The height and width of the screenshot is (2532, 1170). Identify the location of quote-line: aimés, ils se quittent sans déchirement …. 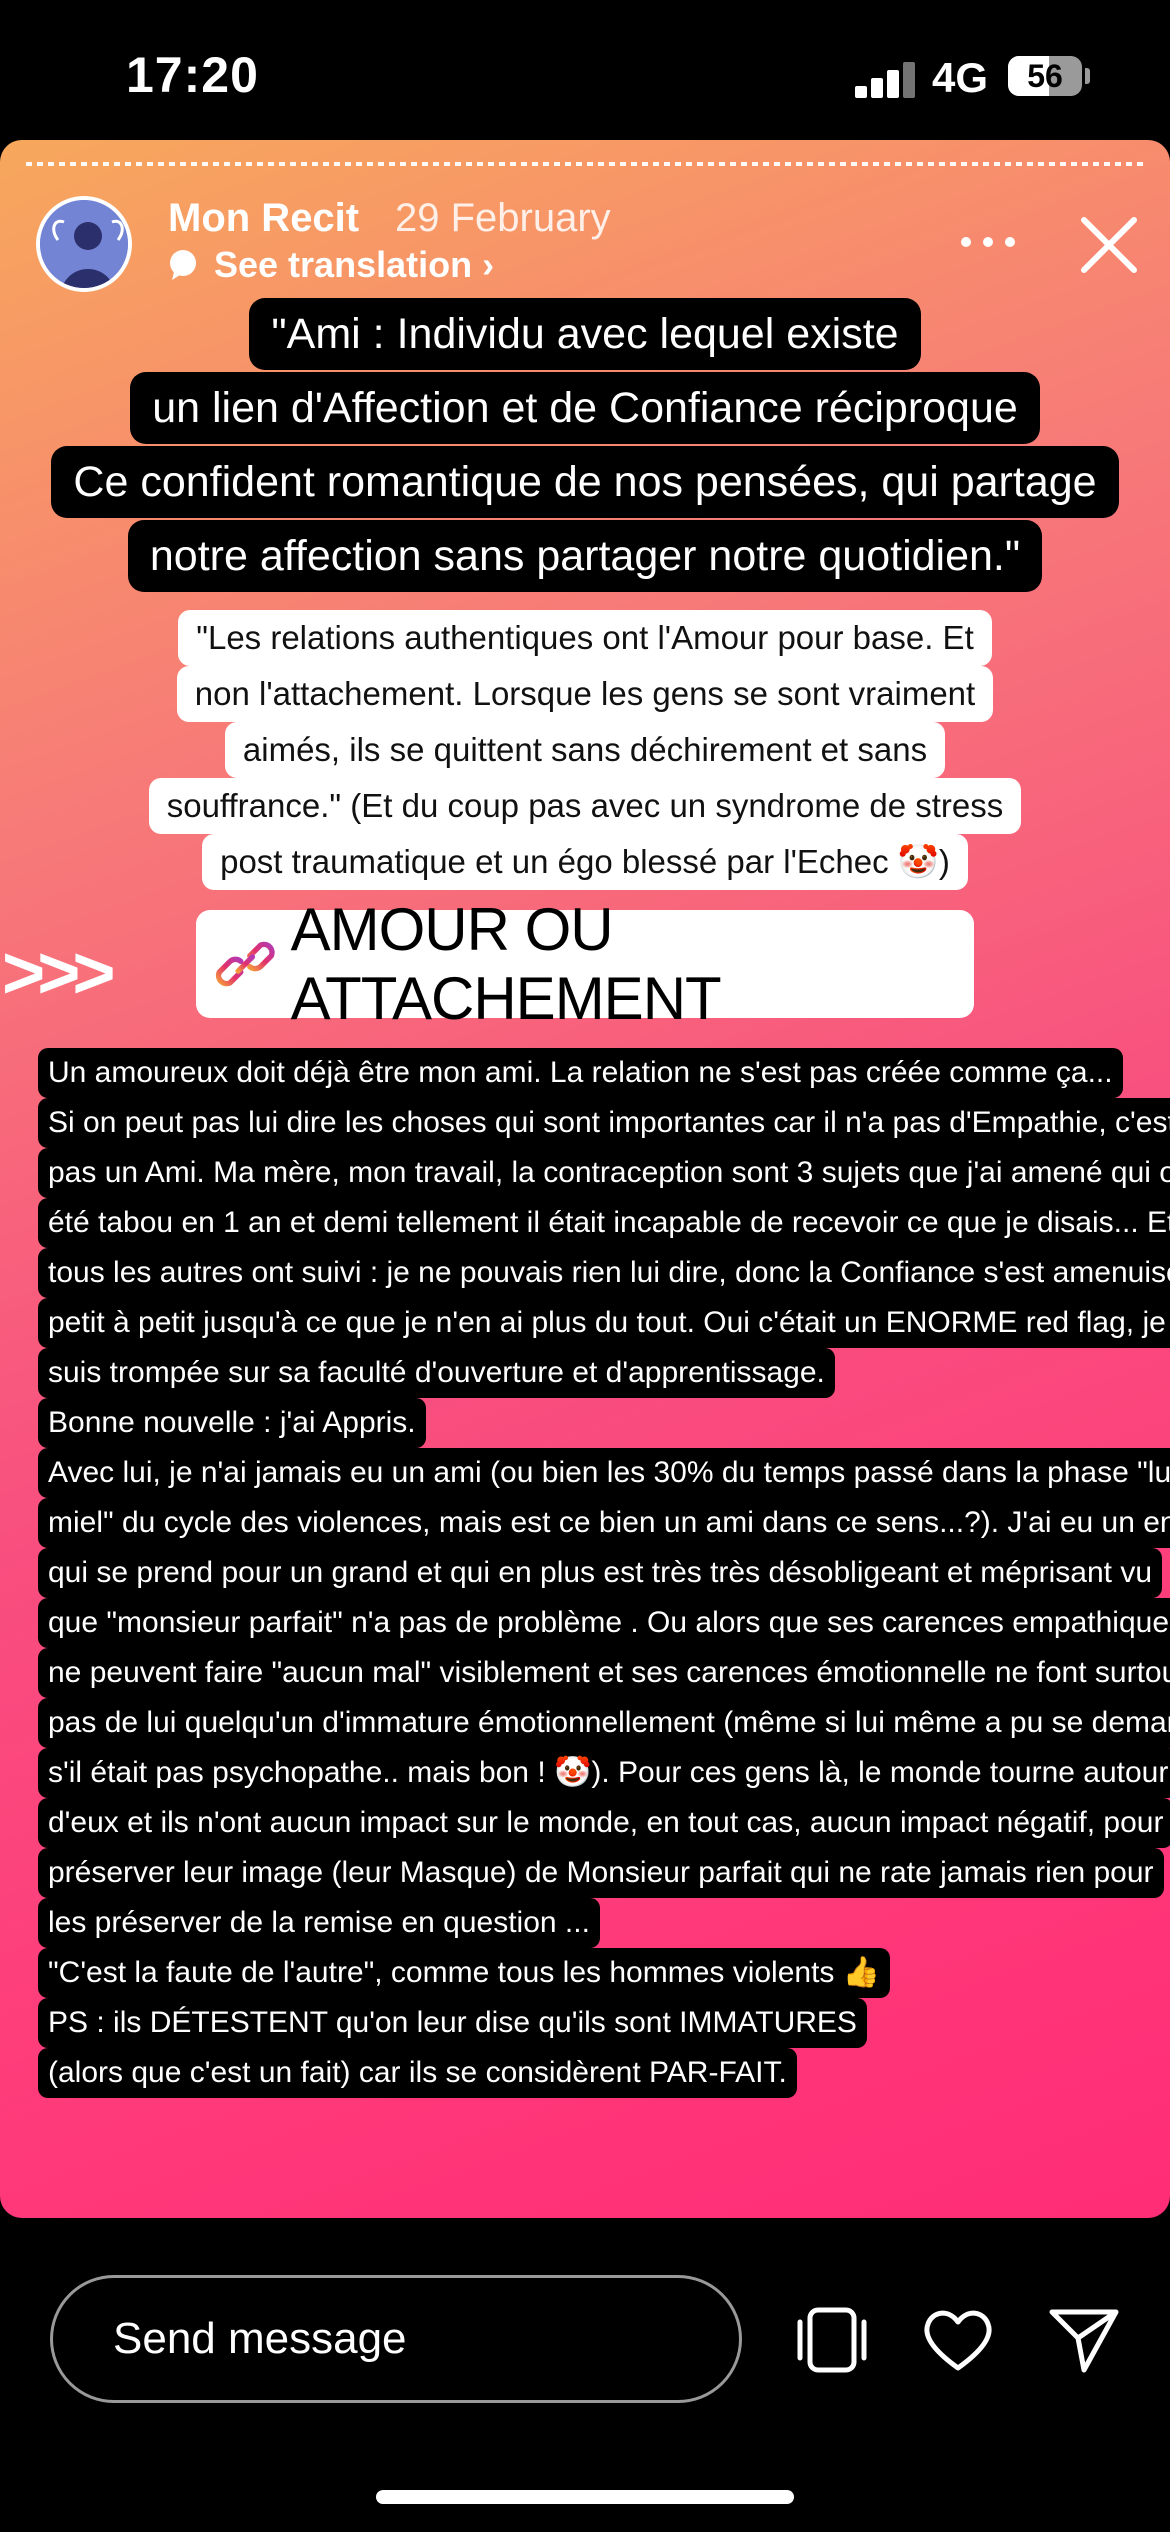
(585, 750).